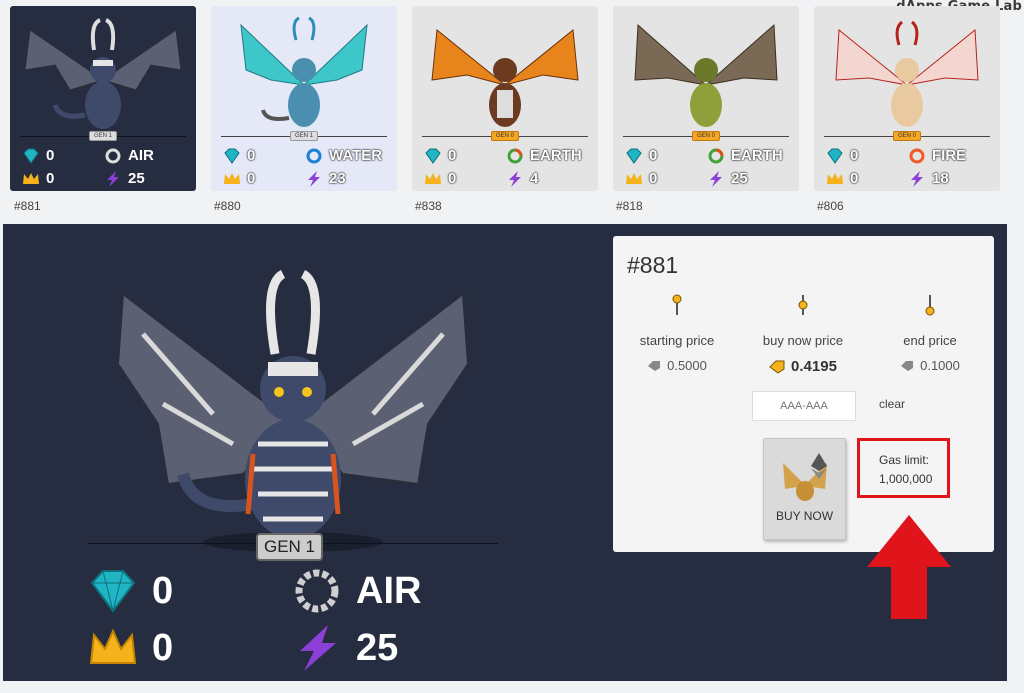 The image size is (1024, 693). Describe the element at coordinates (677, 340) in the screenshot. I see `starting-price-label: starting price` at that location.